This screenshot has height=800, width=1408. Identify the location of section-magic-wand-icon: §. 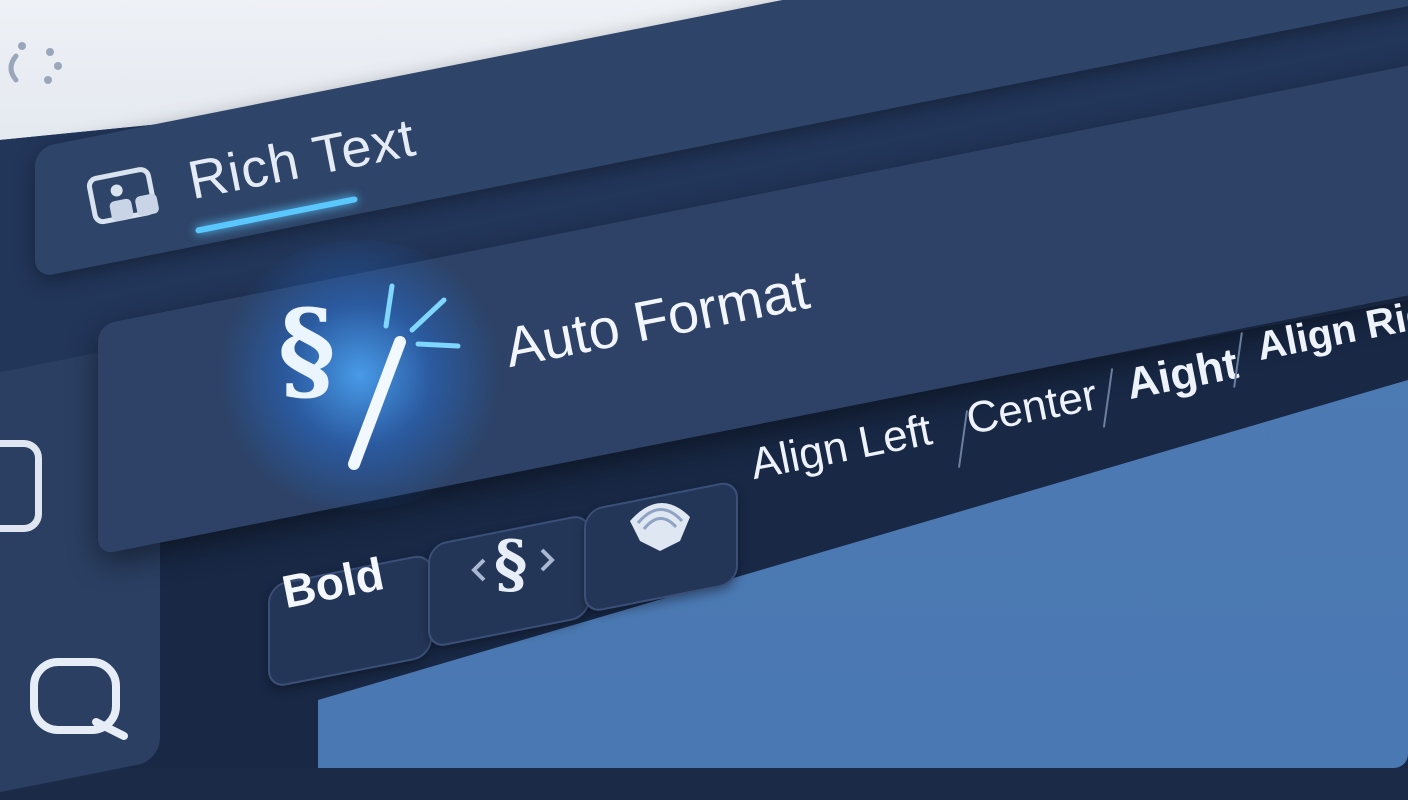
(368, 378).